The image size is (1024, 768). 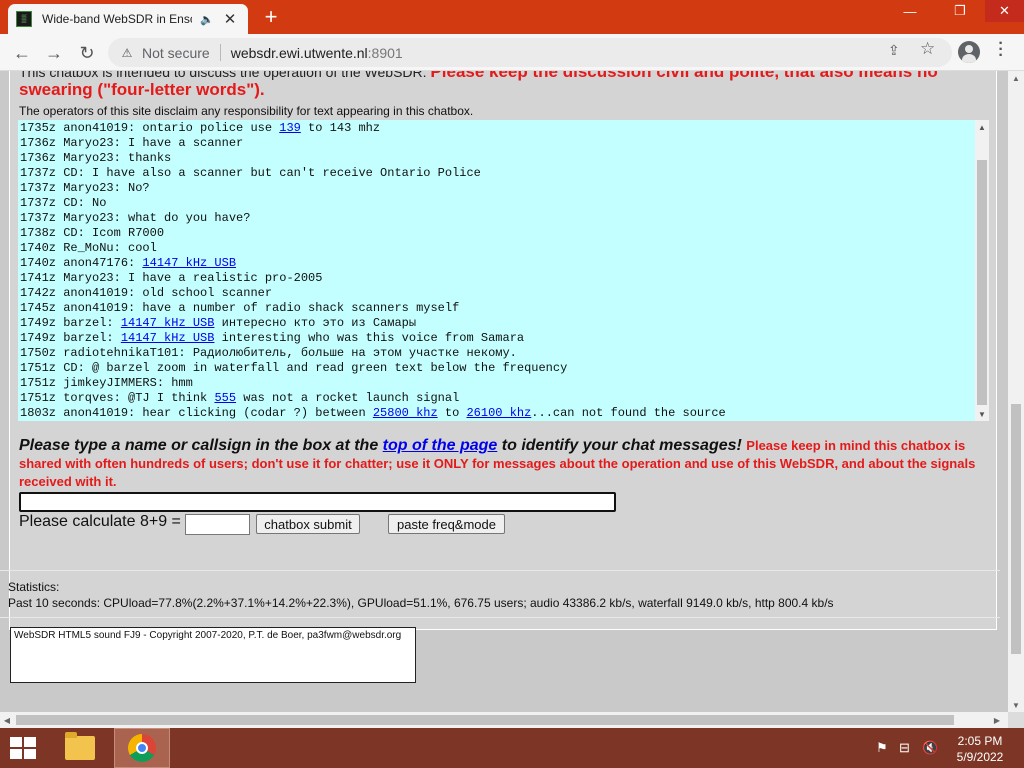 What do you see at coordinates (176, 53) in the screenshot?
I see `not-secure-label: Not secure` at bounding box center [176, 53].